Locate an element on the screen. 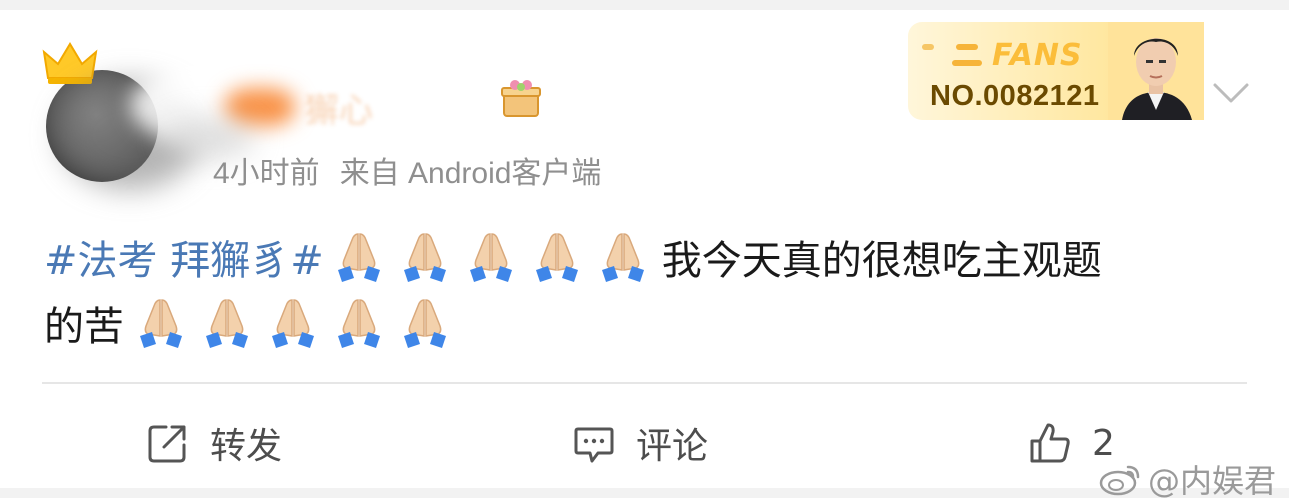 The height and width of the screenshot is (498, 1289). comment-button: 评论 is located at coordinates (640, 443).